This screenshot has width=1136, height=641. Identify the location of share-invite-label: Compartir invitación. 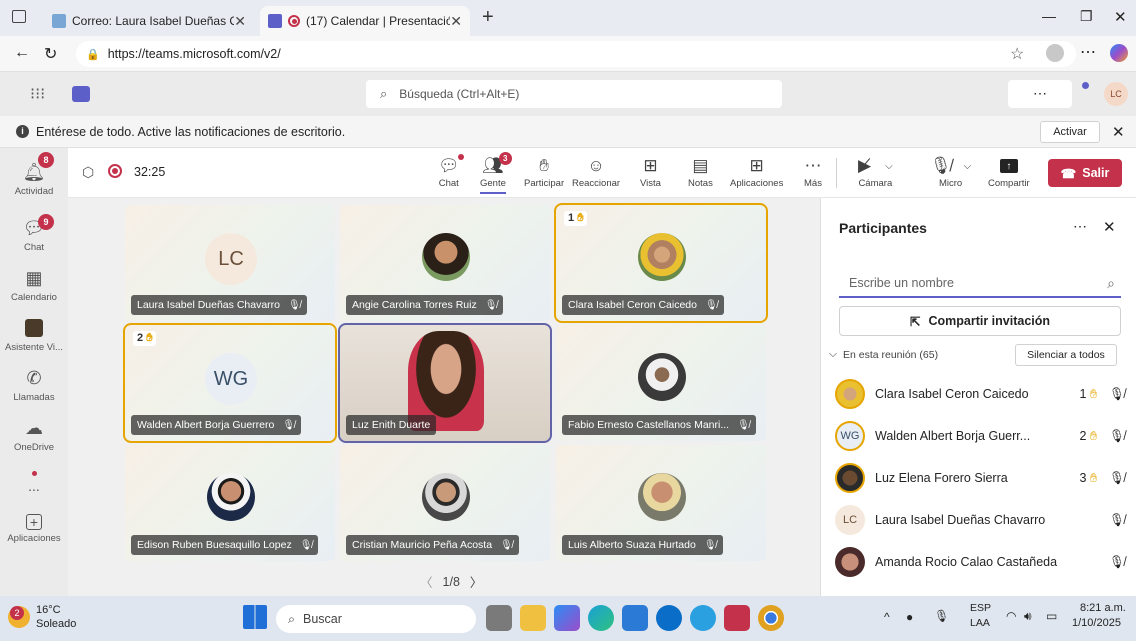
(989, 321).